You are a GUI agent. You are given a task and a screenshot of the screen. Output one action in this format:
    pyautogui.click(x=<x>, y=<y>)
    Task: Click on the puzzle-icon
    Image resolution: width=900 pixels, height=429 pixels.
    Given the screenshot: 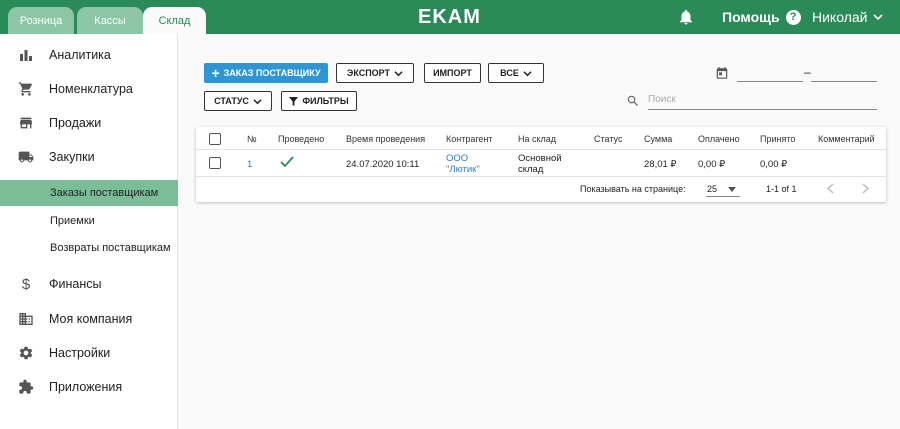 What is the action you would take?
    pyautogui.click(x=26, y=387)
    